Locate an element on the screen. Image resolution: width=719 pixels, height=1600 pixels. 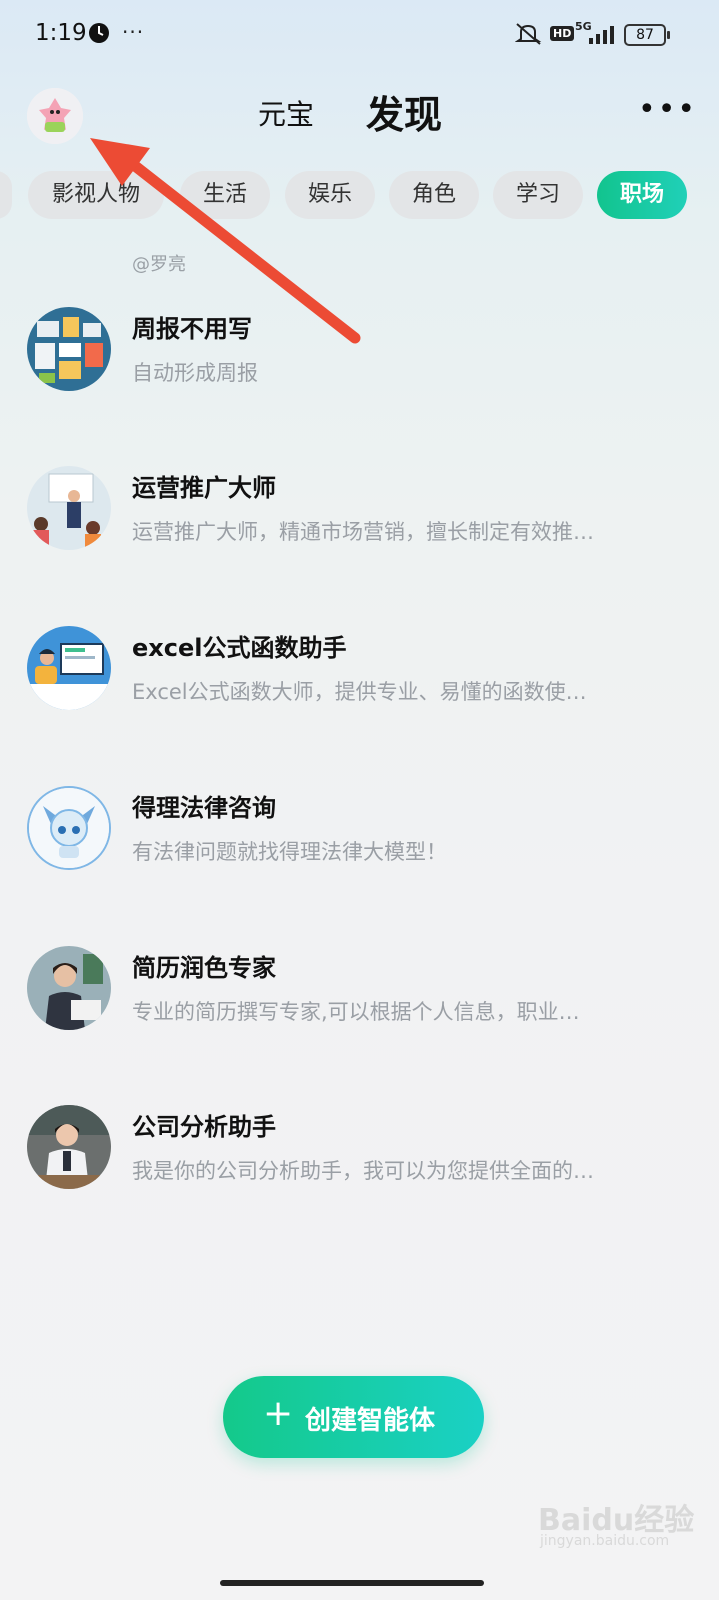
tab-entertainment: 娱乐 is located at coordinates (330, 195).